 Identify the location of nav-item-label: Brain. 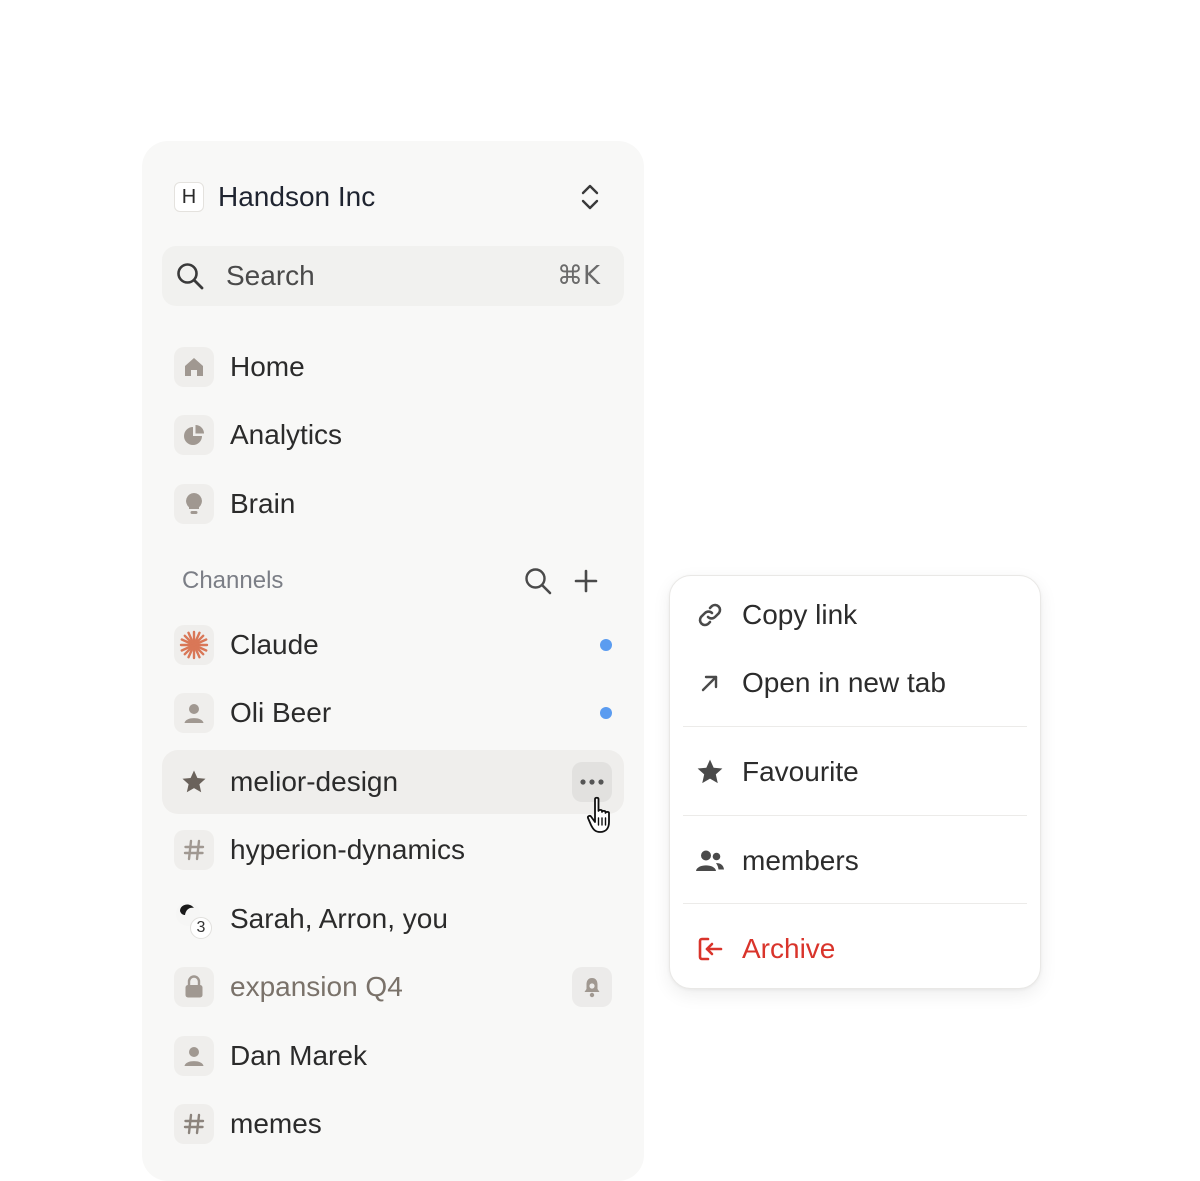
(263, 503).